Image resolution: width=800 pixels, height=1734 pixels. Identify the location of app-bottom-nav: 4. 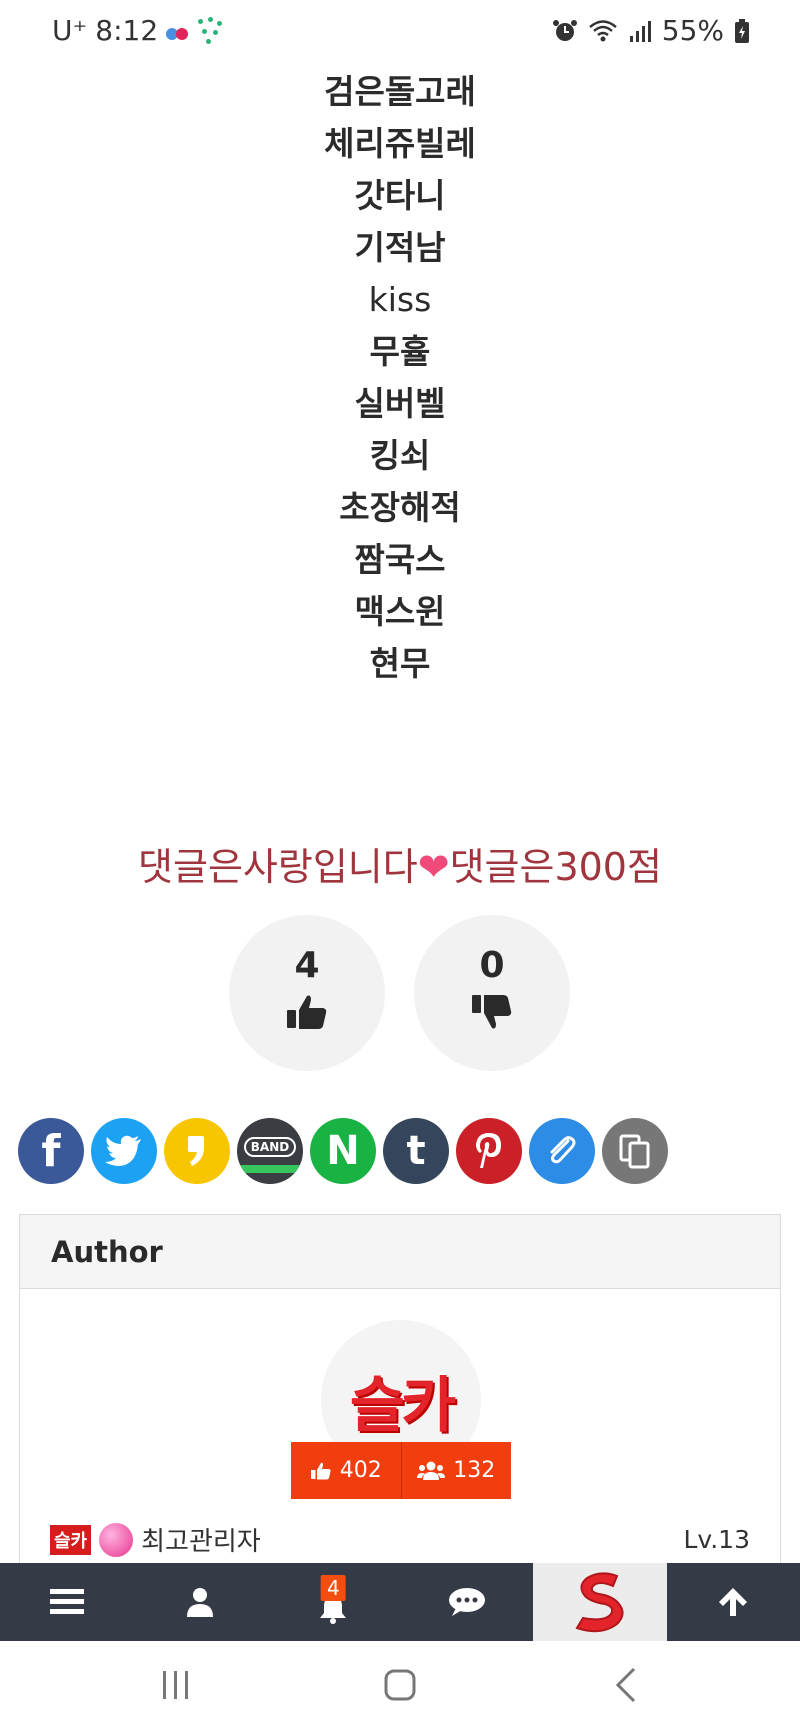
(400, 1602).